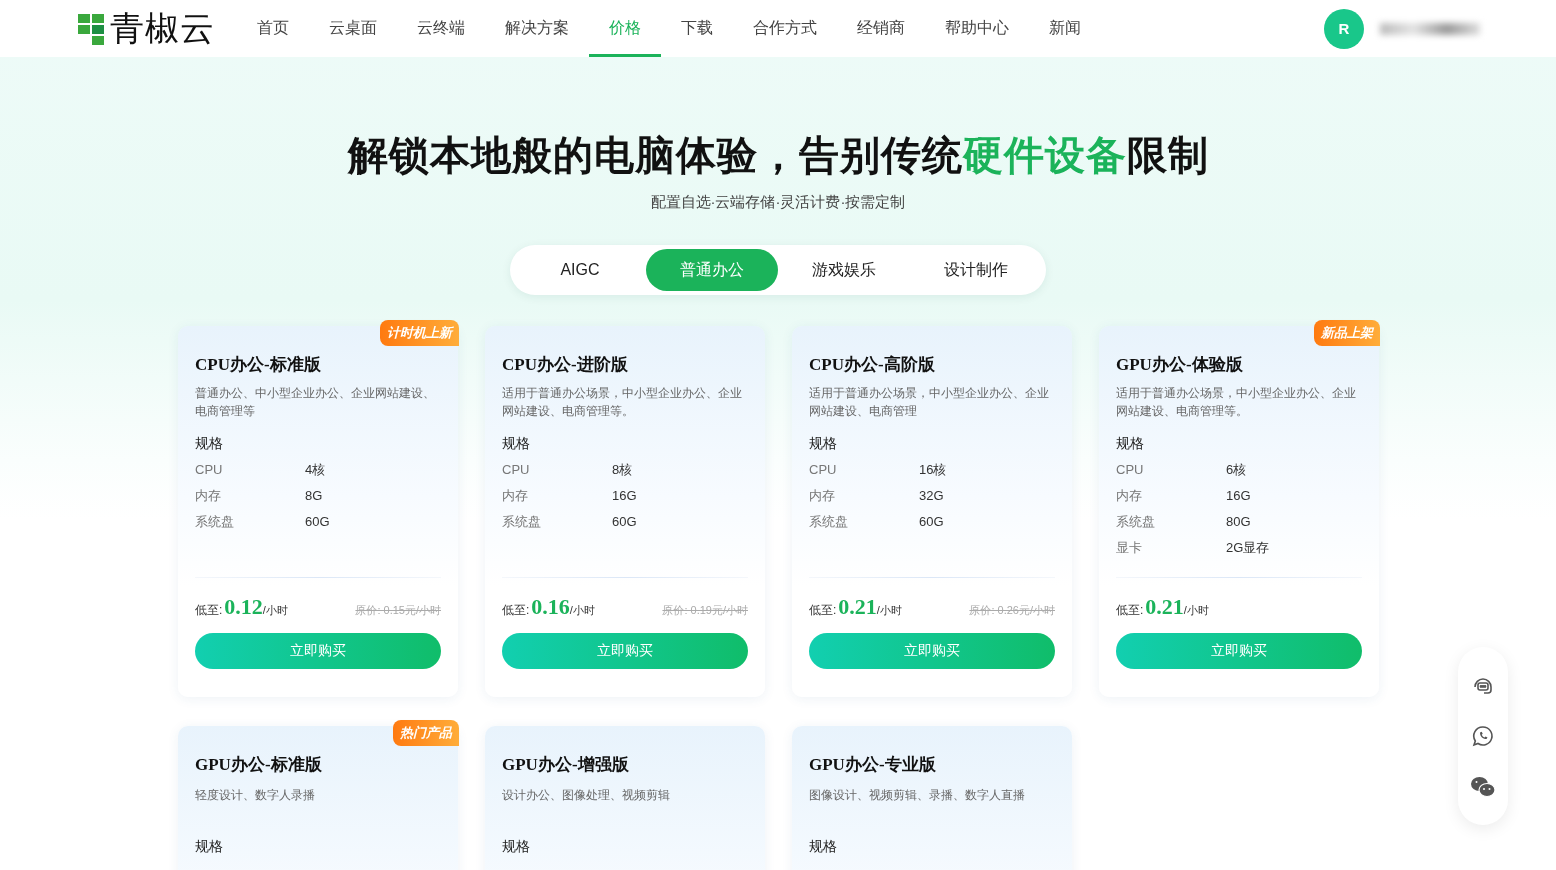  I want to click on spec-value: 6核, so click(1236, 470).